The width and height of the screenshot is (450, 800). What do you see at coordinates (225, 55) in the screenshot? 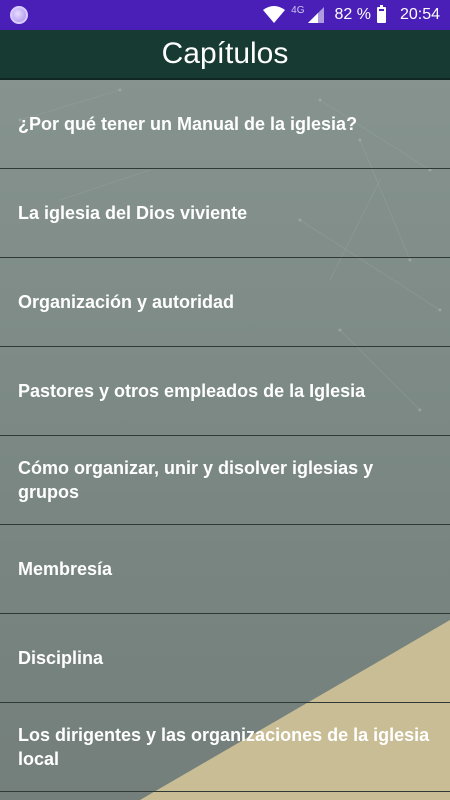
I see `page-title: Capítulos` at bounding box center [225, 55].